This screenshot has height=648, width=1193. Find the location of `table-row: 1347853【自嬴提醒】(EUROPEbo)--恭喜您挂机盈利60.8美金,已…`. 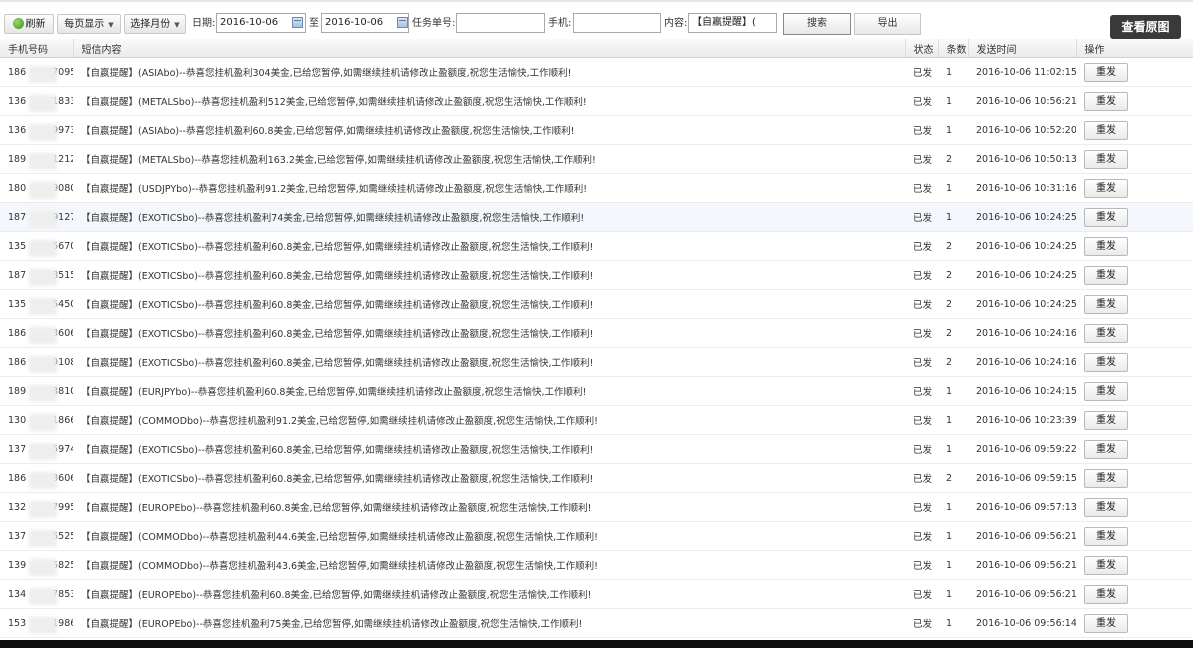

table-row: 1347853【自嬴提醒】(EUROPEbo)--恭喜您挂机盈利60.8美金,已… is located at coordinates (596, 594).